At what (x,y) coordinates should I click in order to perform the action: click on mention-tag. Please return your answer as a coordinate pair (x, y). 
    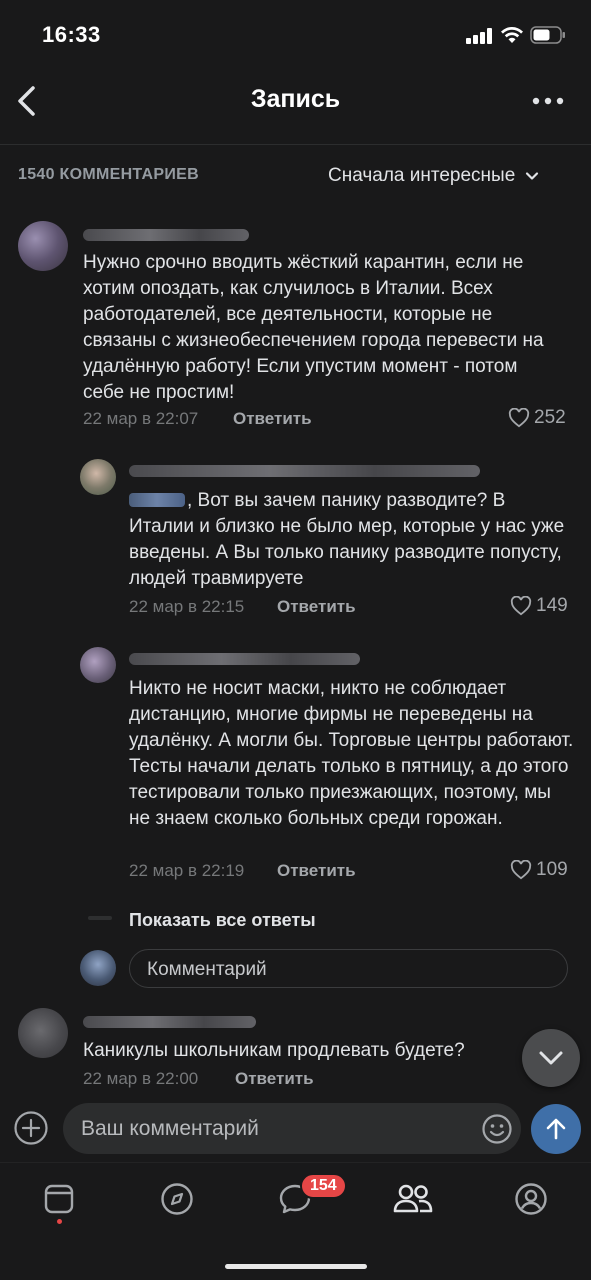
    Looking at the image, I should click on (157, 500).